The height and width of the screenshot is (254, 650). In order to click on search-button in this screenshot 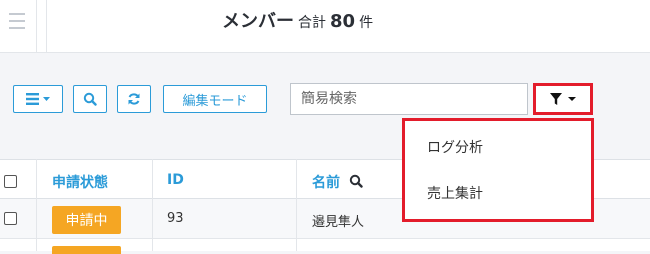, I will do `click(90, 99)`.